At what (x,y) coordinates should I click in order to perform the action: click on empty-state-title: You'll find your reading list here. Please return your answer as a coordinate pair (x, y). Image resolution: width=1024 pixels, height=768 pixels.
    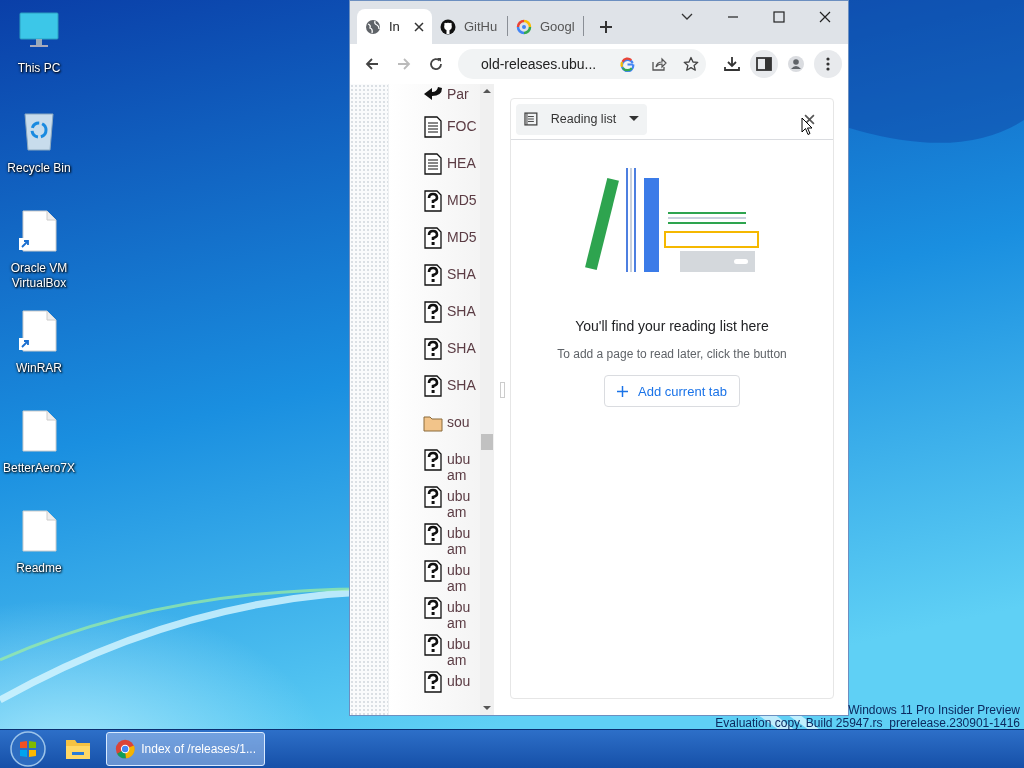
    Looking at the image, I should click on (672, 326).